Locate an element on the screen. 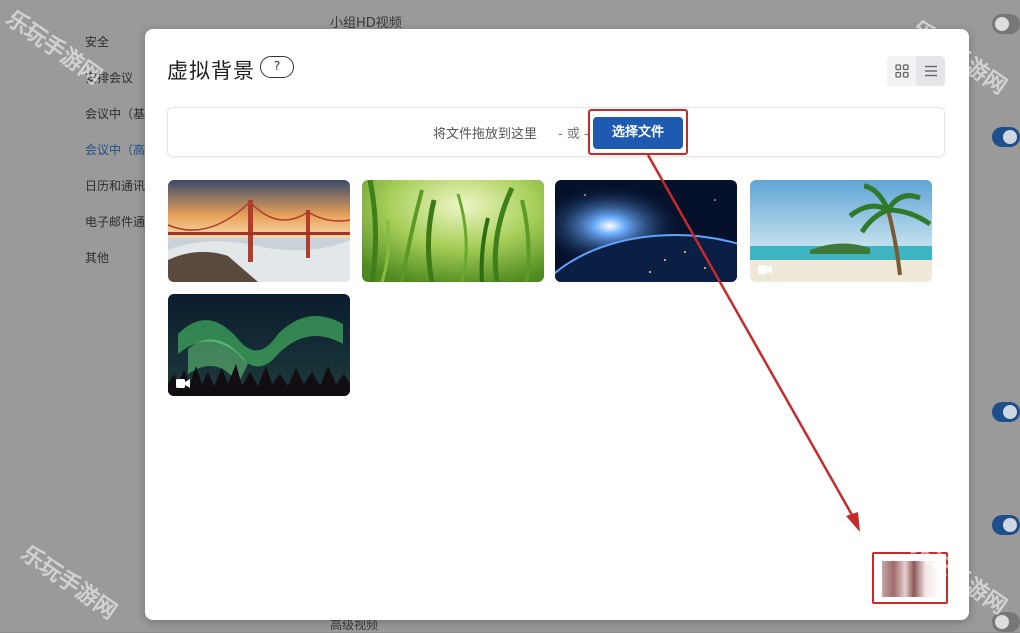  file-drop-zone: 将文件拖放到这里 - 或 - is located at coordinates (556, 132).